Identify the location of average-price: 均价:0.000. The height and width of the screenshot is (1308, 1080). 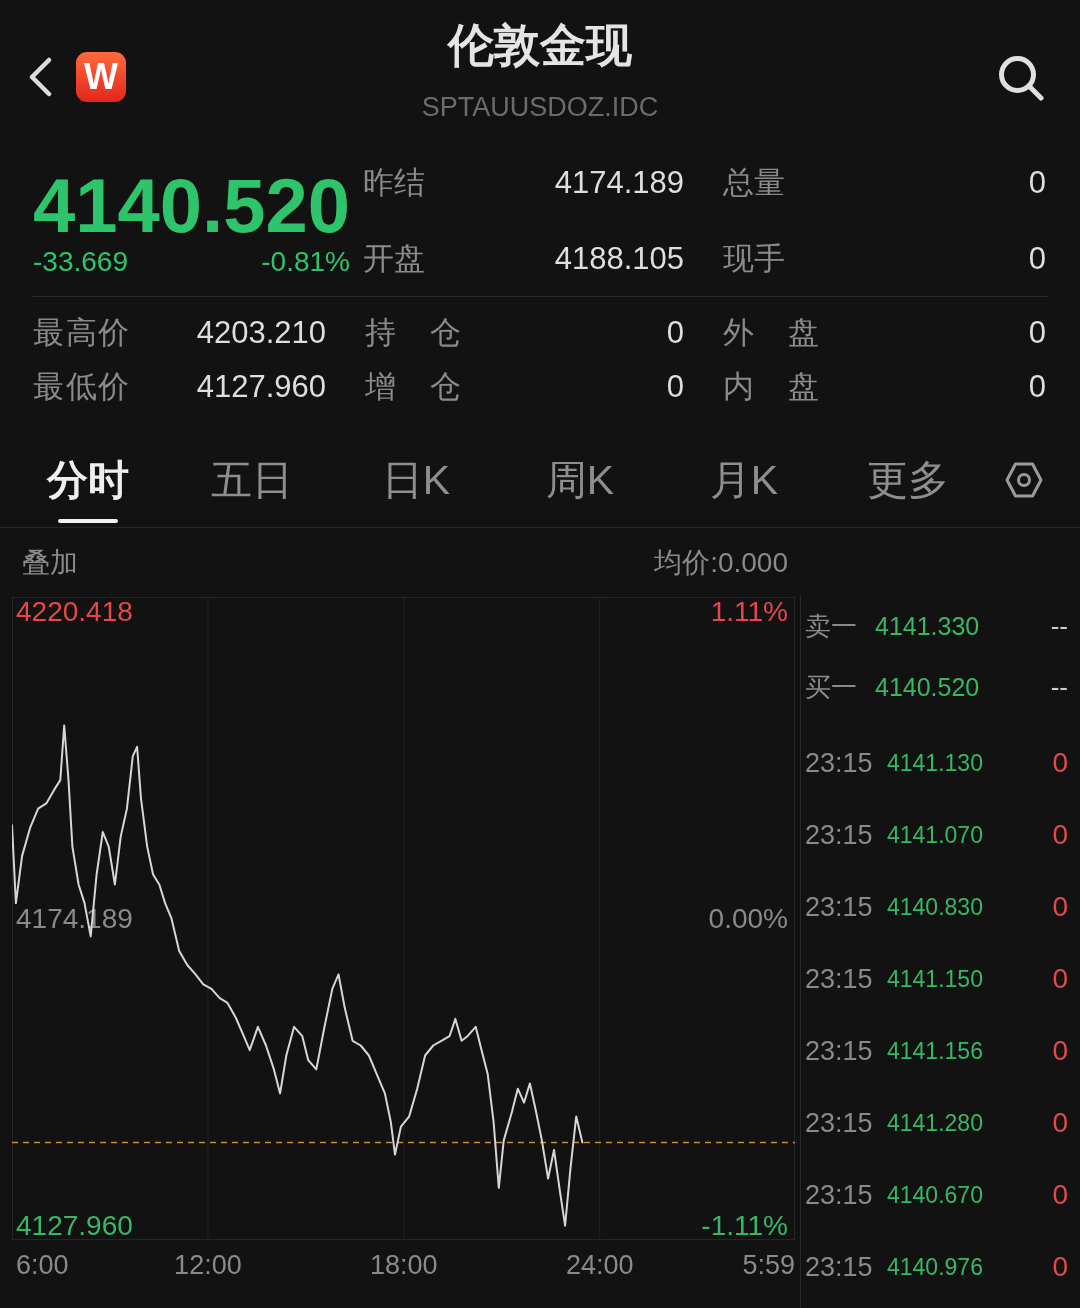
(721, 562).